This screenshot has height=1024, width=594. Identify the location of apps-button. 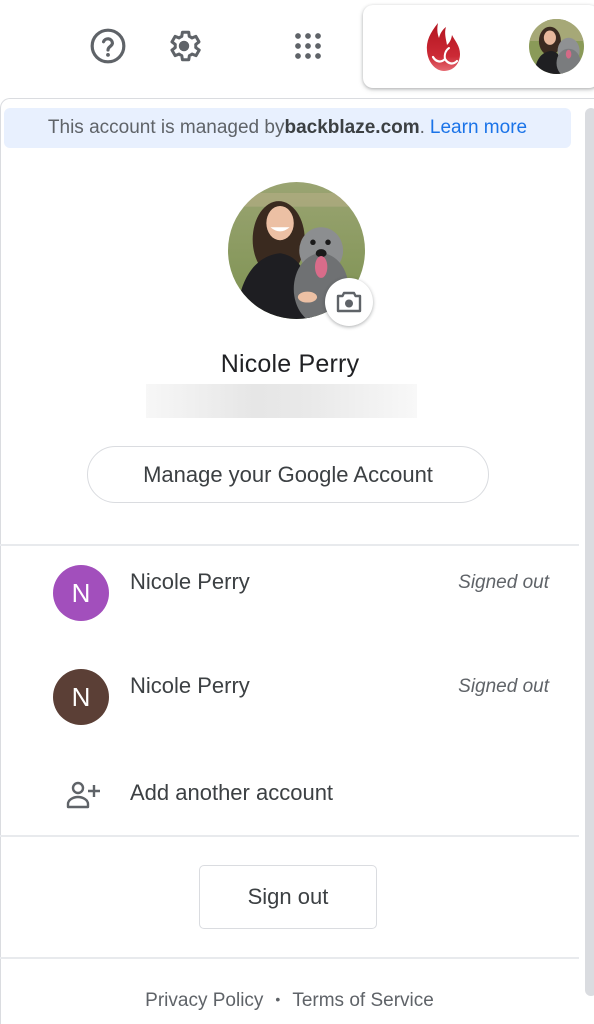
(308, 46).